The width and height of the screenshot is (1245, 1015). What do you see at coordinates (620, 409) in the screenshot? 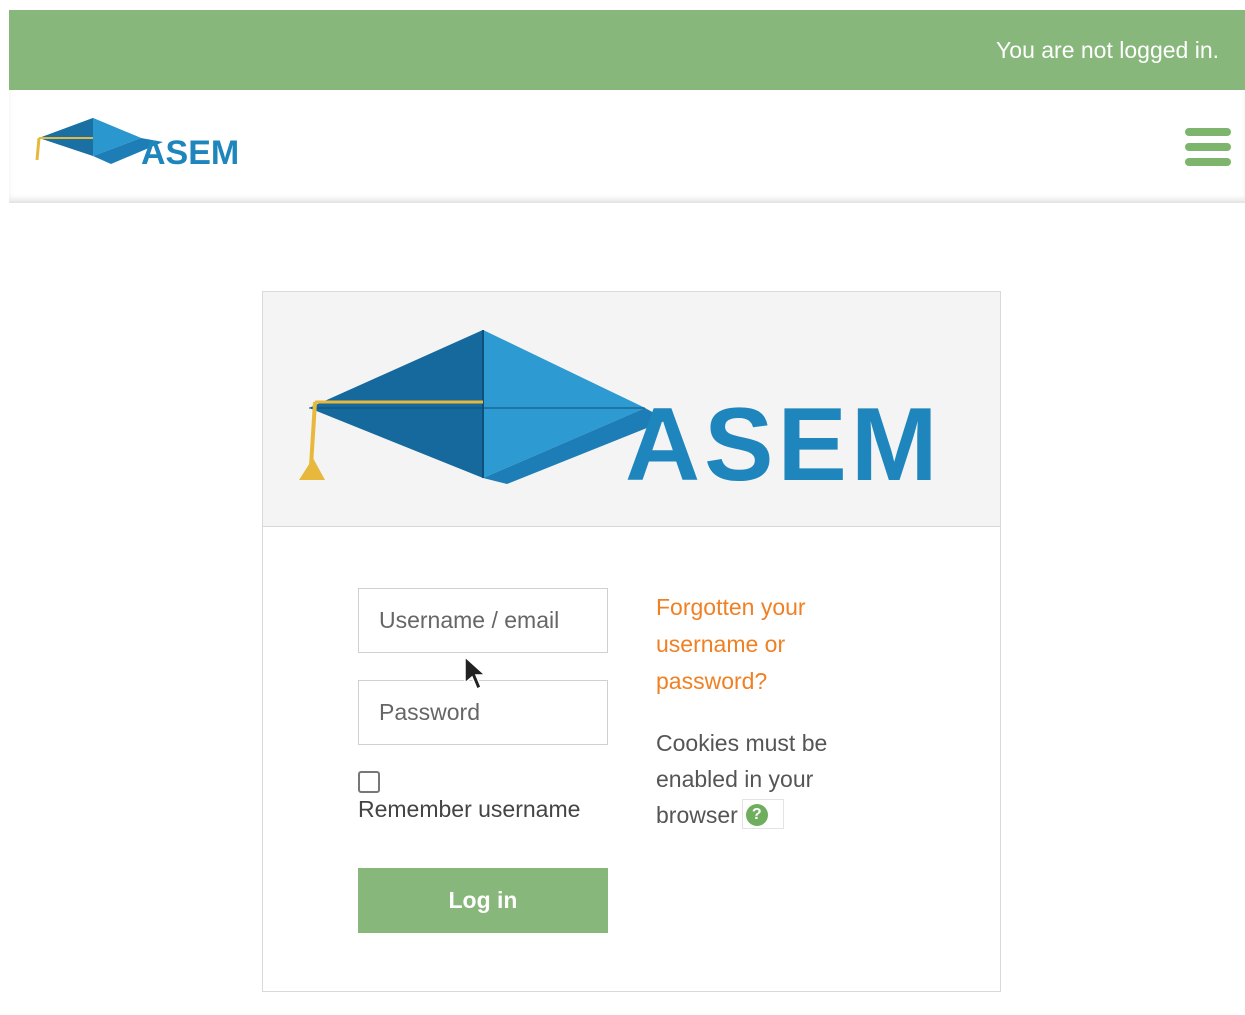
I see `asem-logo-large: ASEM` at bounding box center [620, 409].